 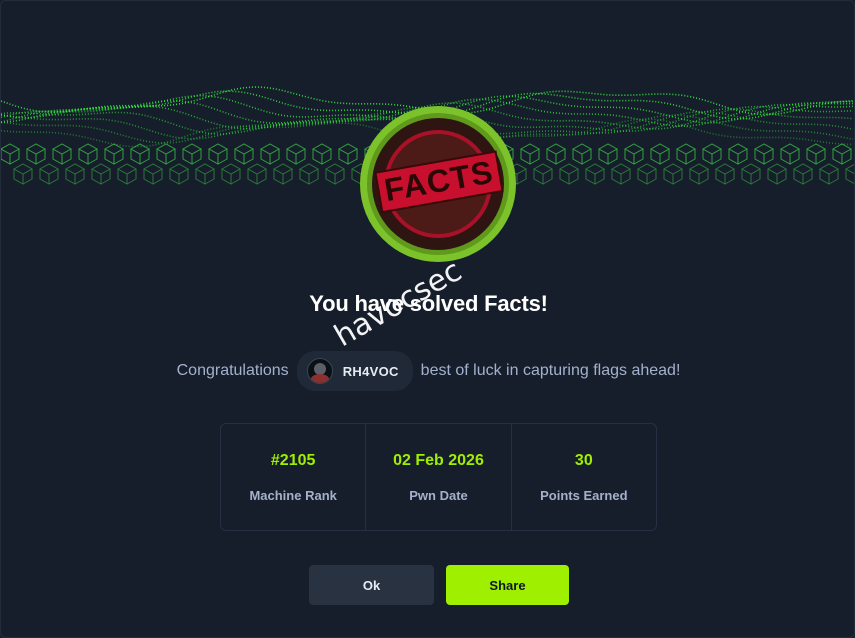 I want to click on stat-value: 02 Feb 2026, so click(x=438, y=460).